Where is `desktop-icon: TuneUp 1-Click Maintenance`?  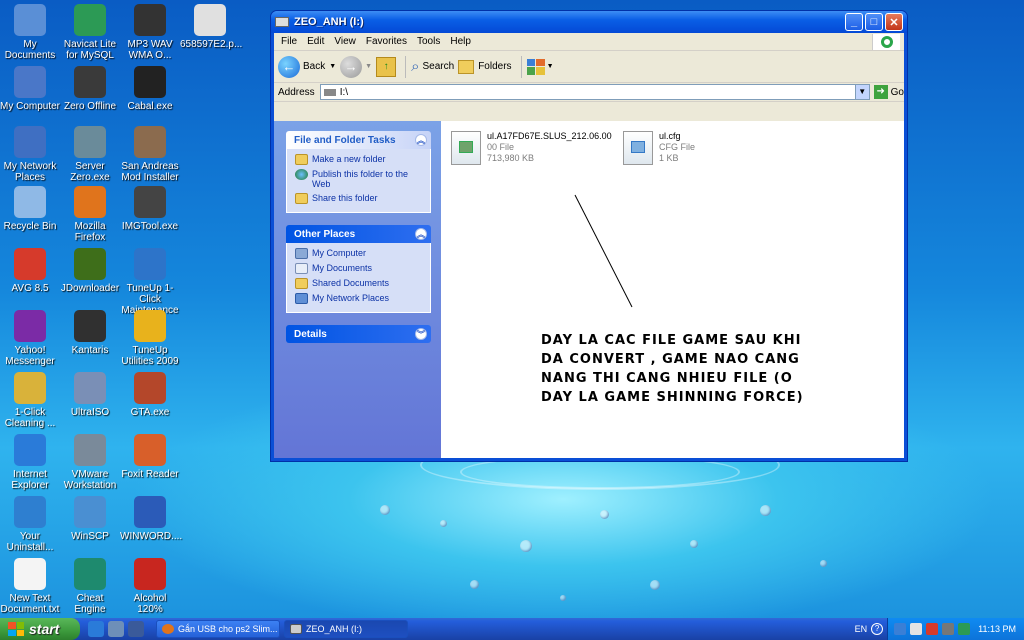
desktop-icon: TuneUp 1-Click Maintenance is located at coordinates (150, 282).